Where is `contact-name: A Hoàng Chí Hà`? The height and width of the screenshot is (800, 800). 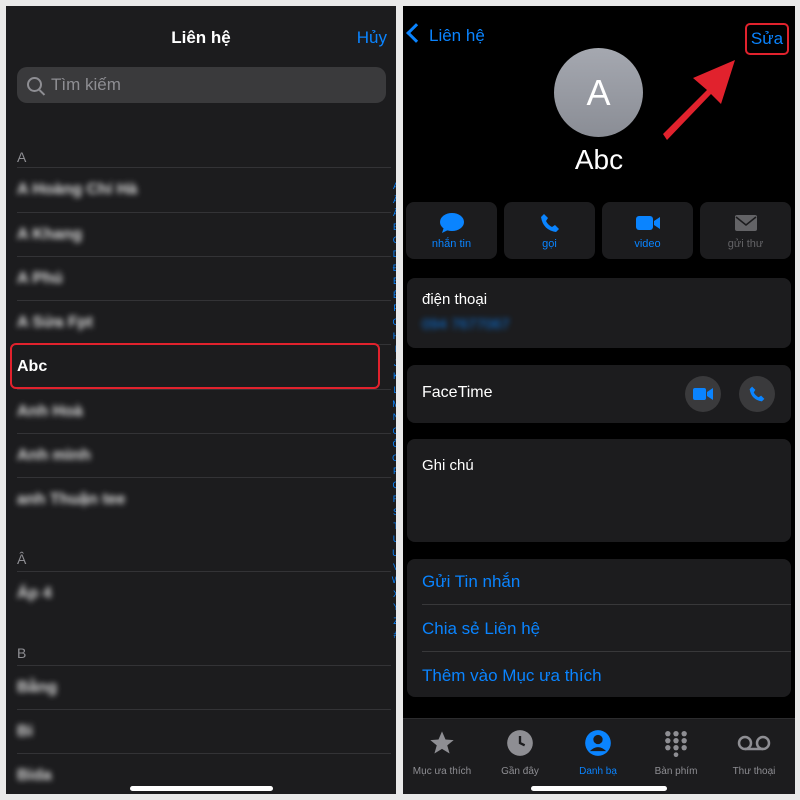
contact-name: A Hoàng Chí Hà is located at coordinates (77, 189).